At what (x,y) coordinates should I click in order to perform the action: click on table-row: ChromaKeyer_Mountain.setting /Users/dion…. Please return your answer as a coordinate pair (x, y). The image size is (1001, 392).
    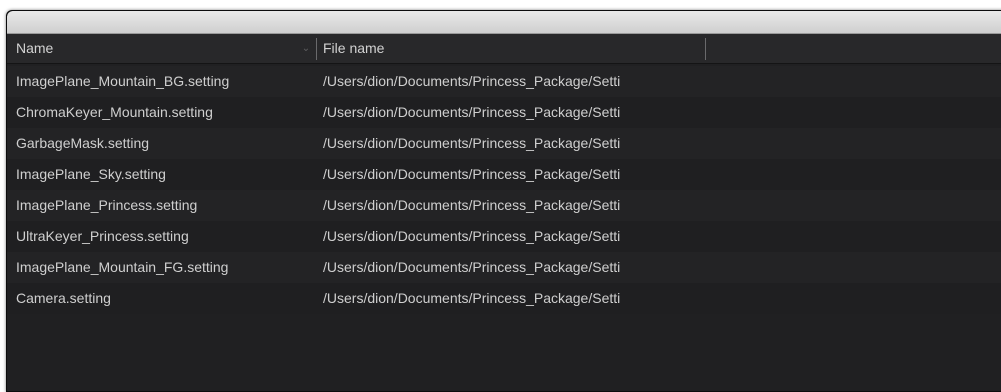
    Looking at the image, I should click on (504, 112).